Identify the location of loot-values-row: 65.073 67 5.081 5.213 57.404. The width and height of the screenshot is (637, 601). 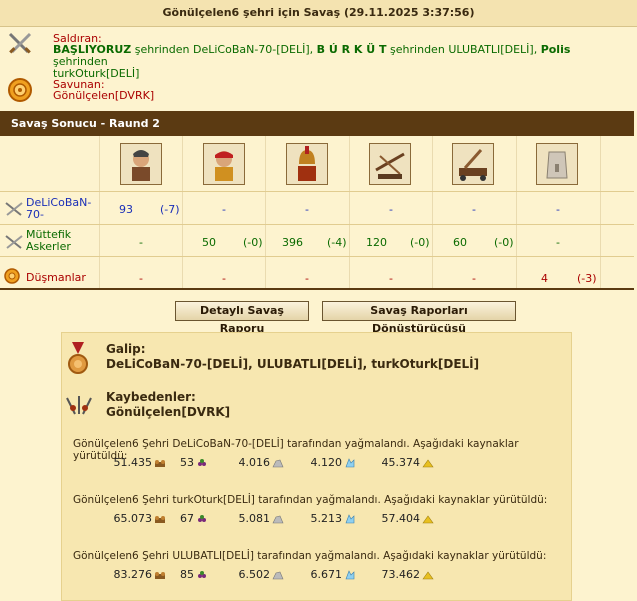
(317, 519).